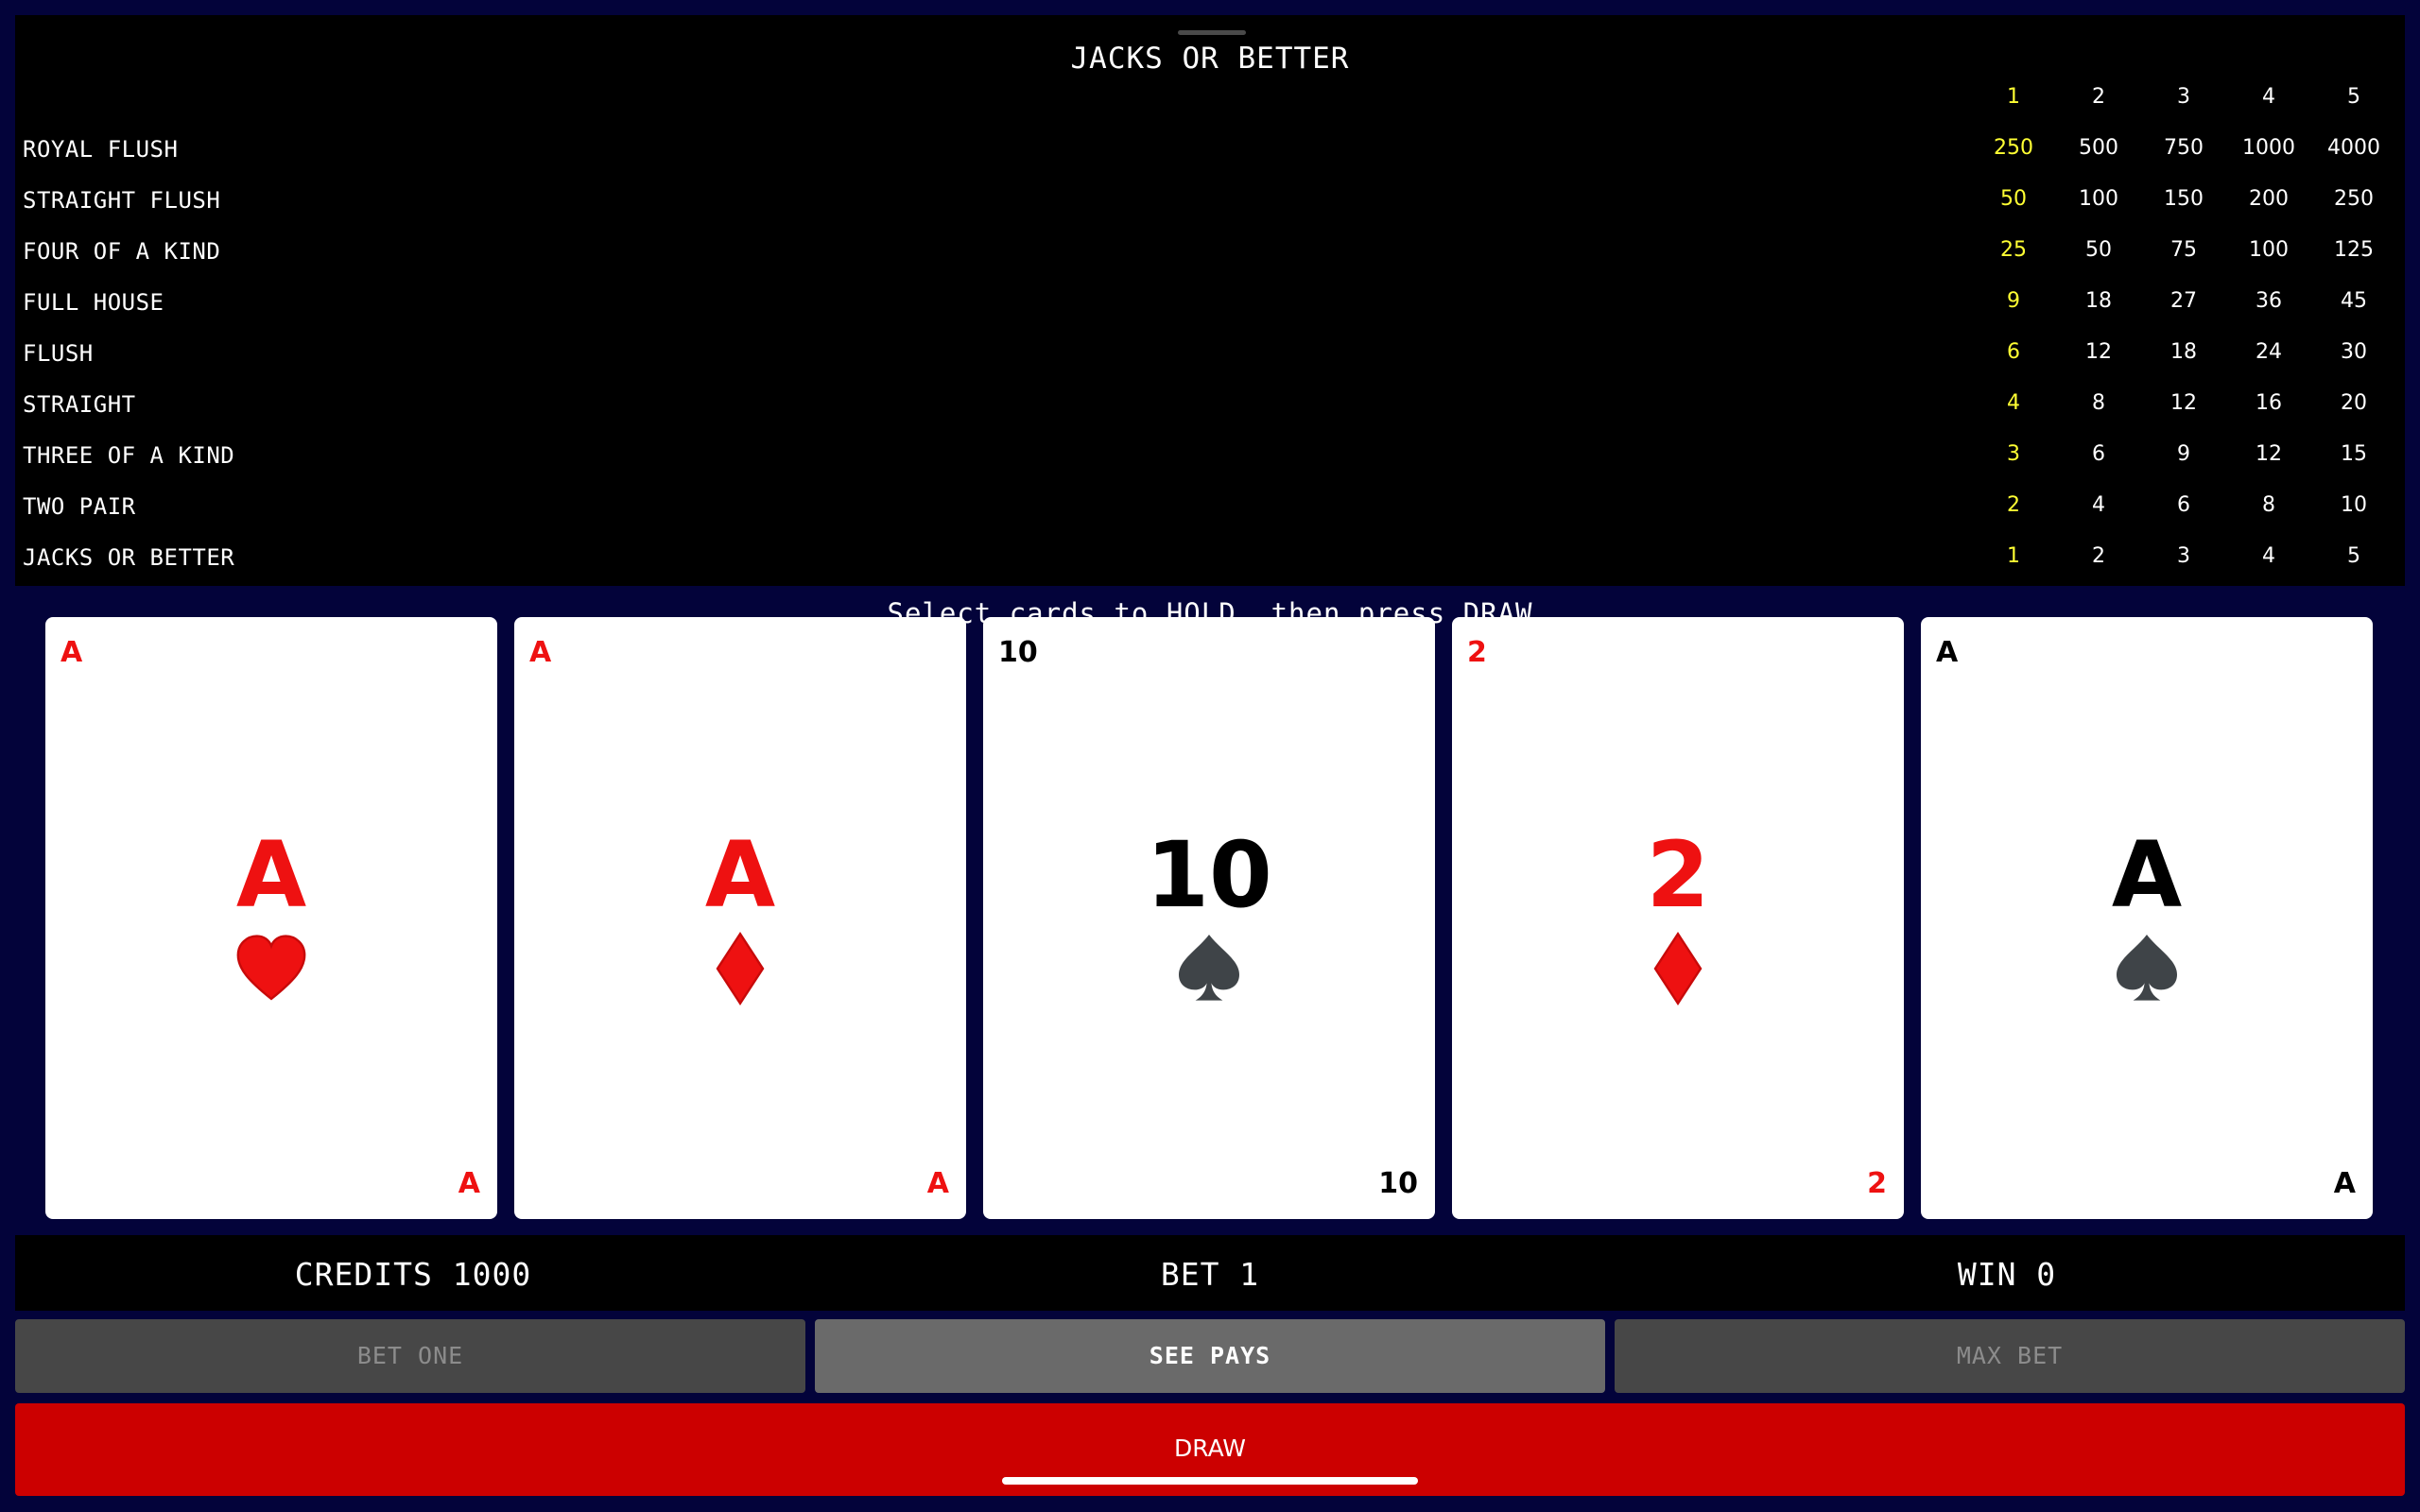 This screenshot has height=1512, width=2420. Describe the element at coordinates (1210, 1481) in the screenshot. I see `home-indicator` at that location.